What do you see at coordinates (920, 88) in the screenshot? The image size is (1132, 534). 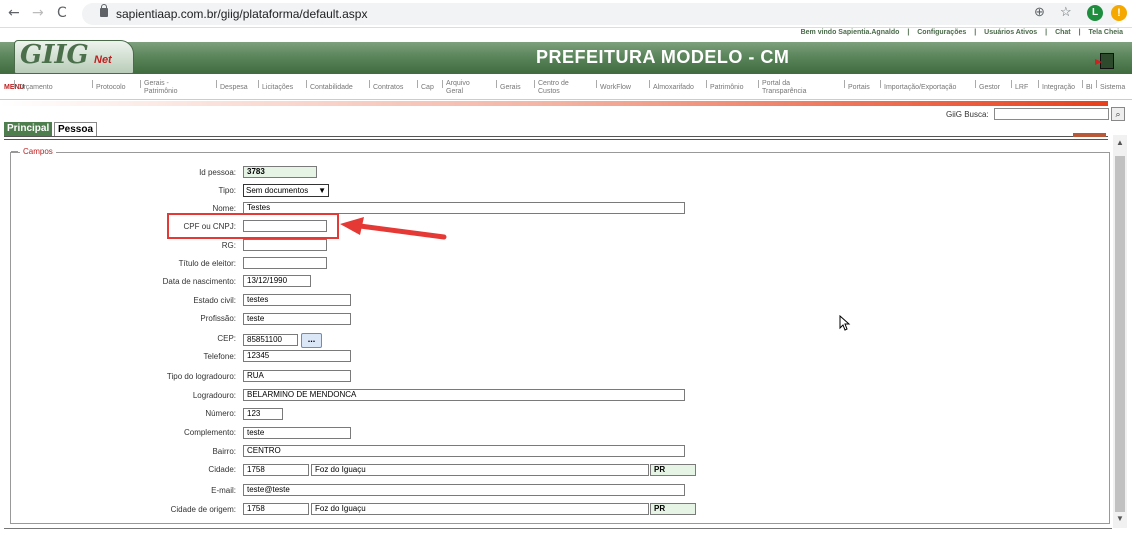 I see `menu-item: Importação/Exportação` at bounding box center [920, 88].